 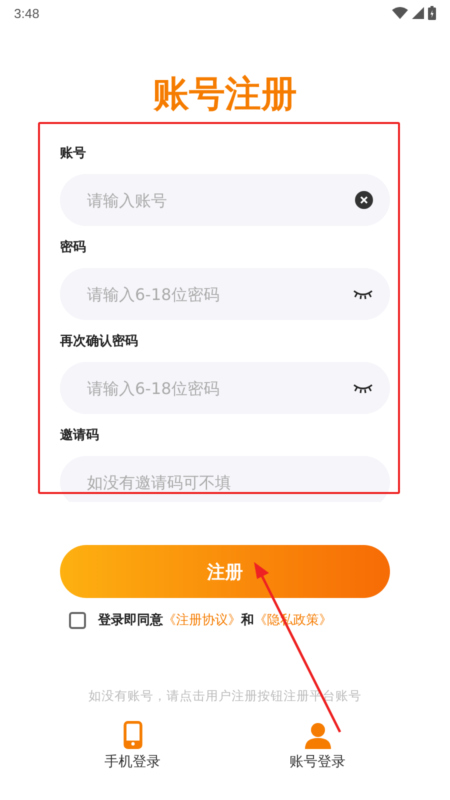 I want to click on field-label: 密码, so click(x=73, y=247).